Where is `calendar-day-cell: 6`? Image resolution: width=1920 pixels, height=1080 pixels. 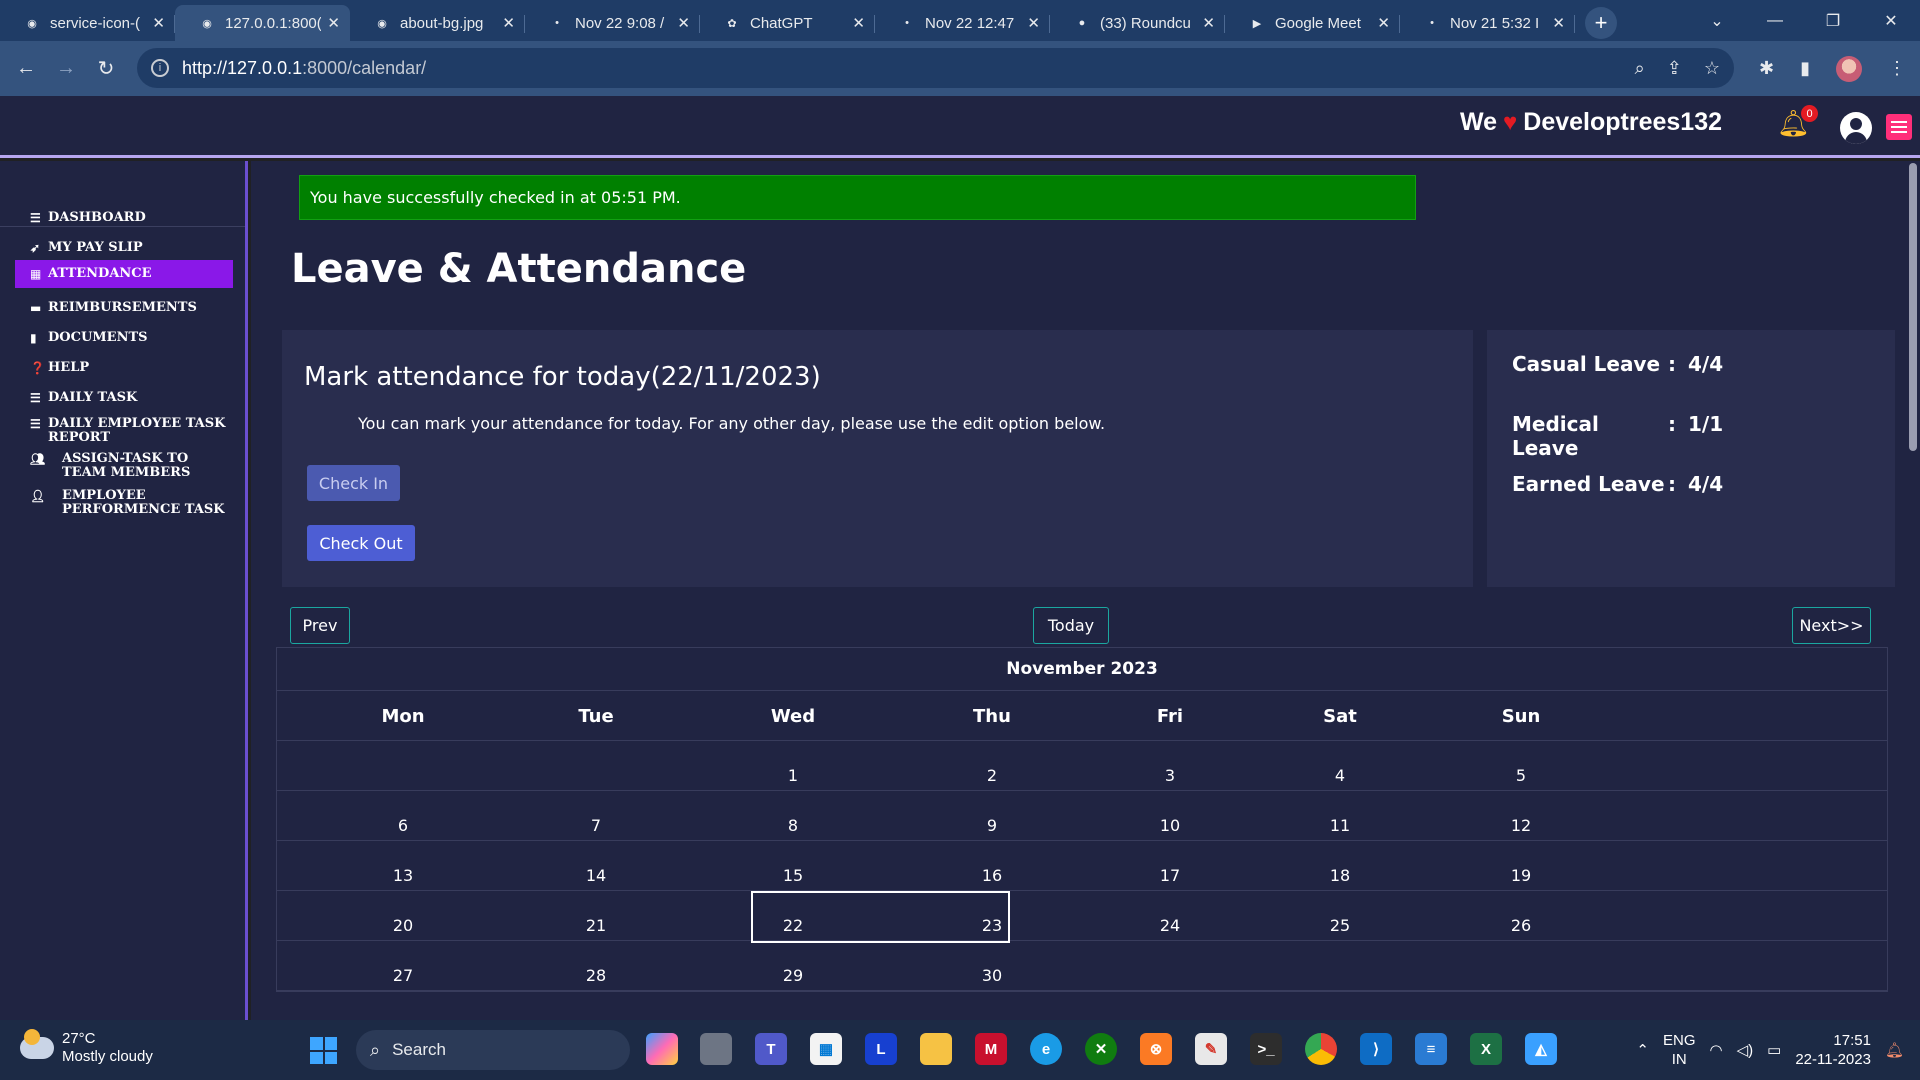 calendar-day-cell: 6 is located at coordinates (403, 816).